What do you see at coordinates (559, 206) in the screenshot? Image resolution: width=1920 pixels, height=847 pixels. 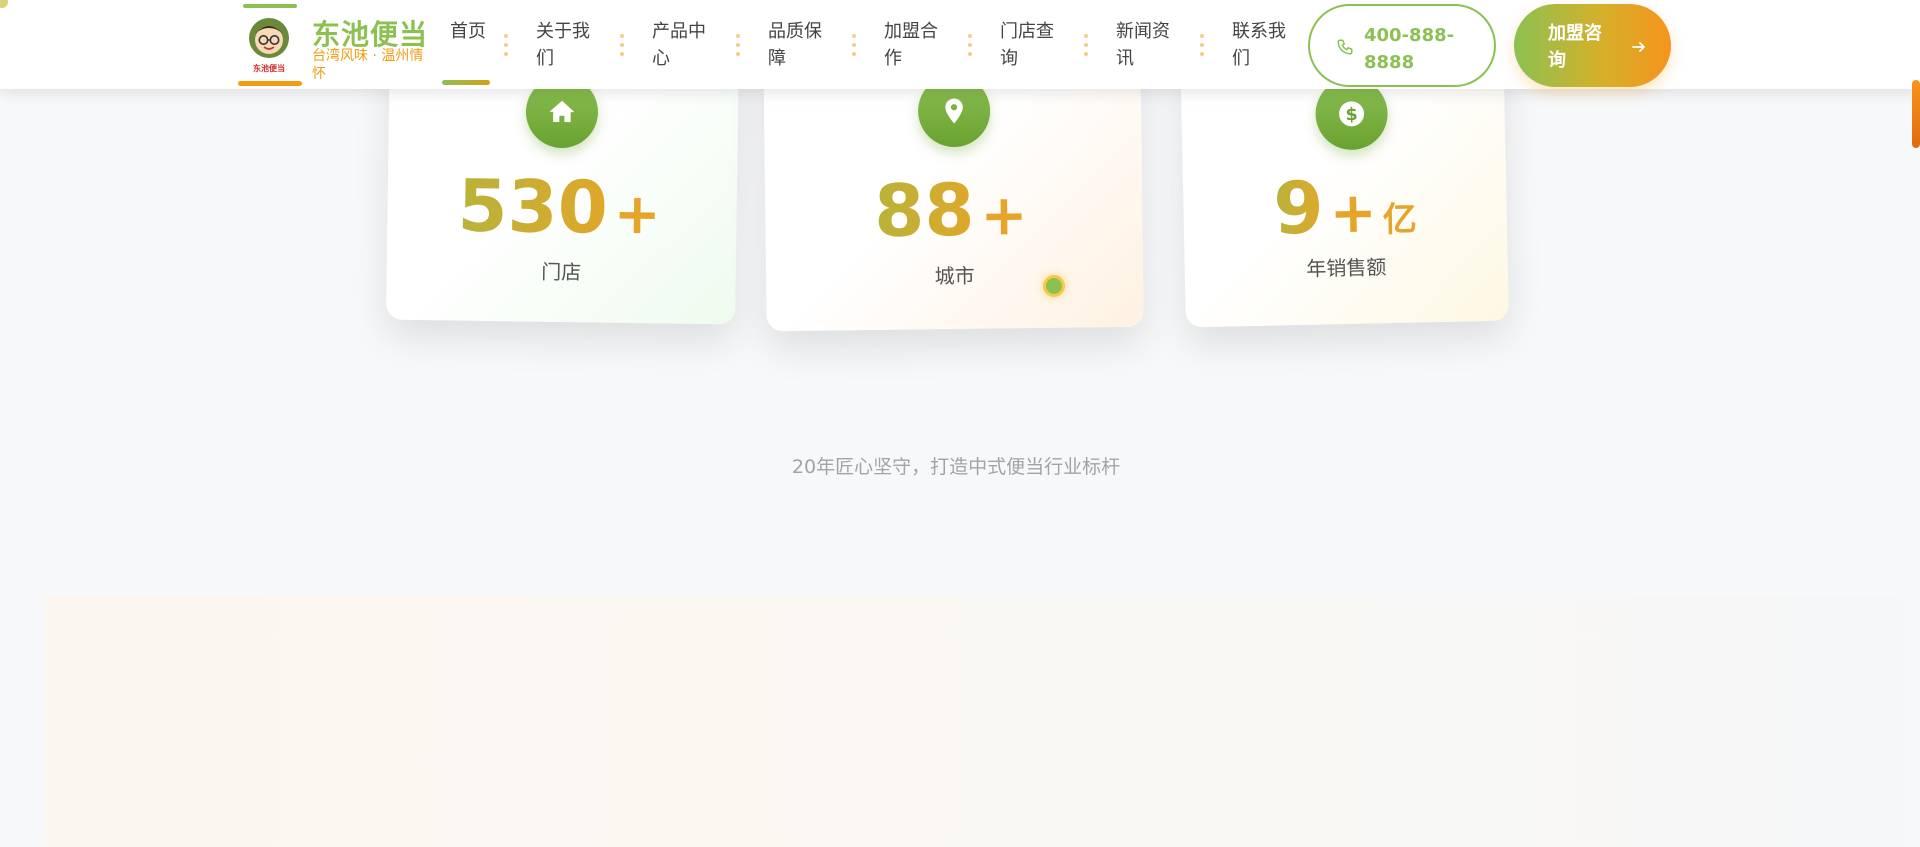 I see `stat-value: 530+` at bounding box center [559, 206].